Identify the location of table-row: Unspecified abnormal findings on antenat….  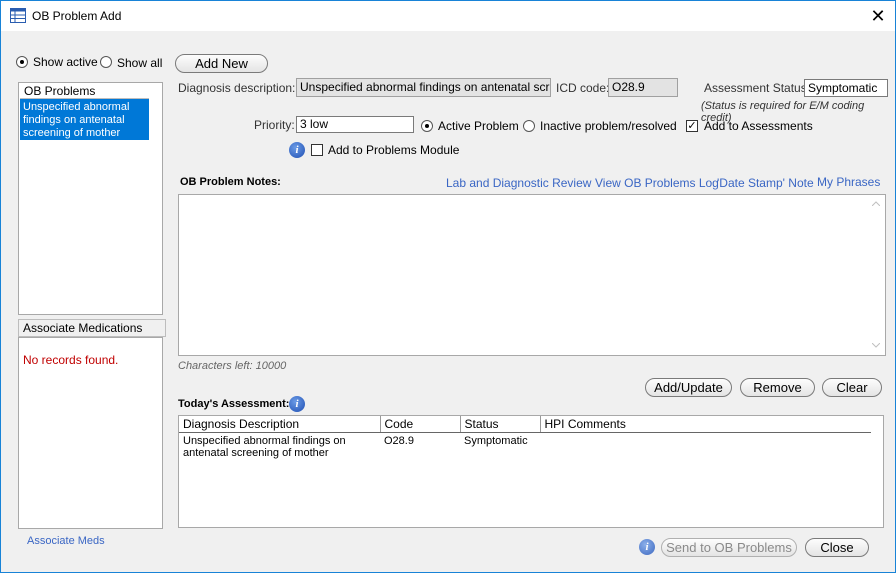
(525, 447).